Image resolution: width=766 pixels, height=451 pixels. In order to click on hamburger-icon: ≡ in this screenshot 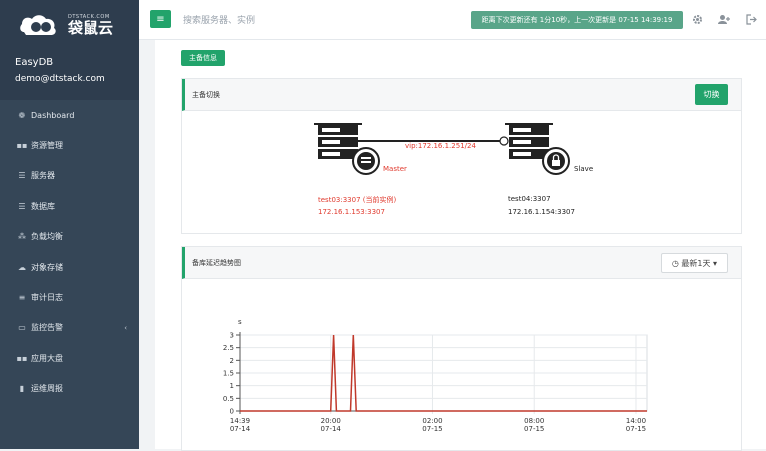, I will do `click(160, 19)`.